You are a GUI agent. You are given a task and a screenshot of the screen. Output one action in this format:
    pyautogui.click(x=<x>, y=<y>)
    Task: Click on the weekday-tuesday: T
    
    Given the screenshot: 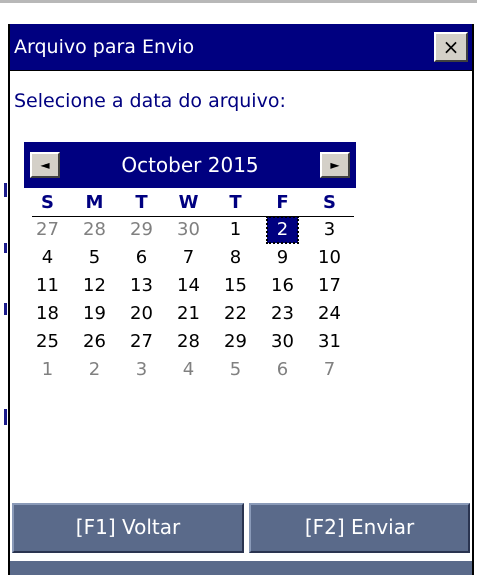 What is the action you would take?
    pyautogui.click(x=141, y=202)
    